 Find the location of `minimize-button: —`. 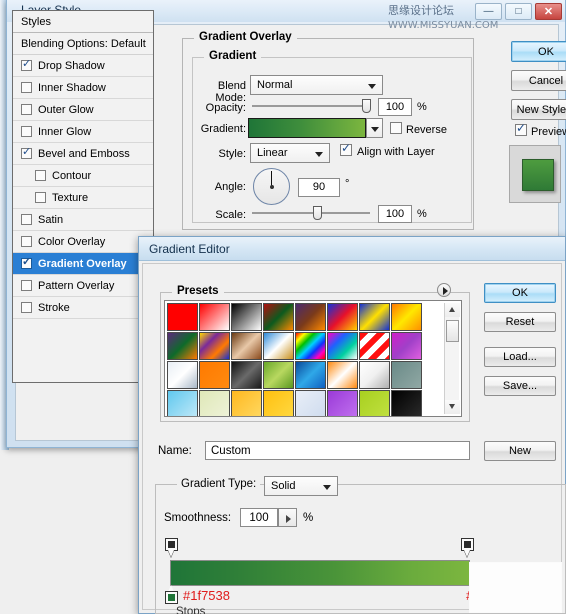

minimize-button: — is located at coordinates (488, 11).